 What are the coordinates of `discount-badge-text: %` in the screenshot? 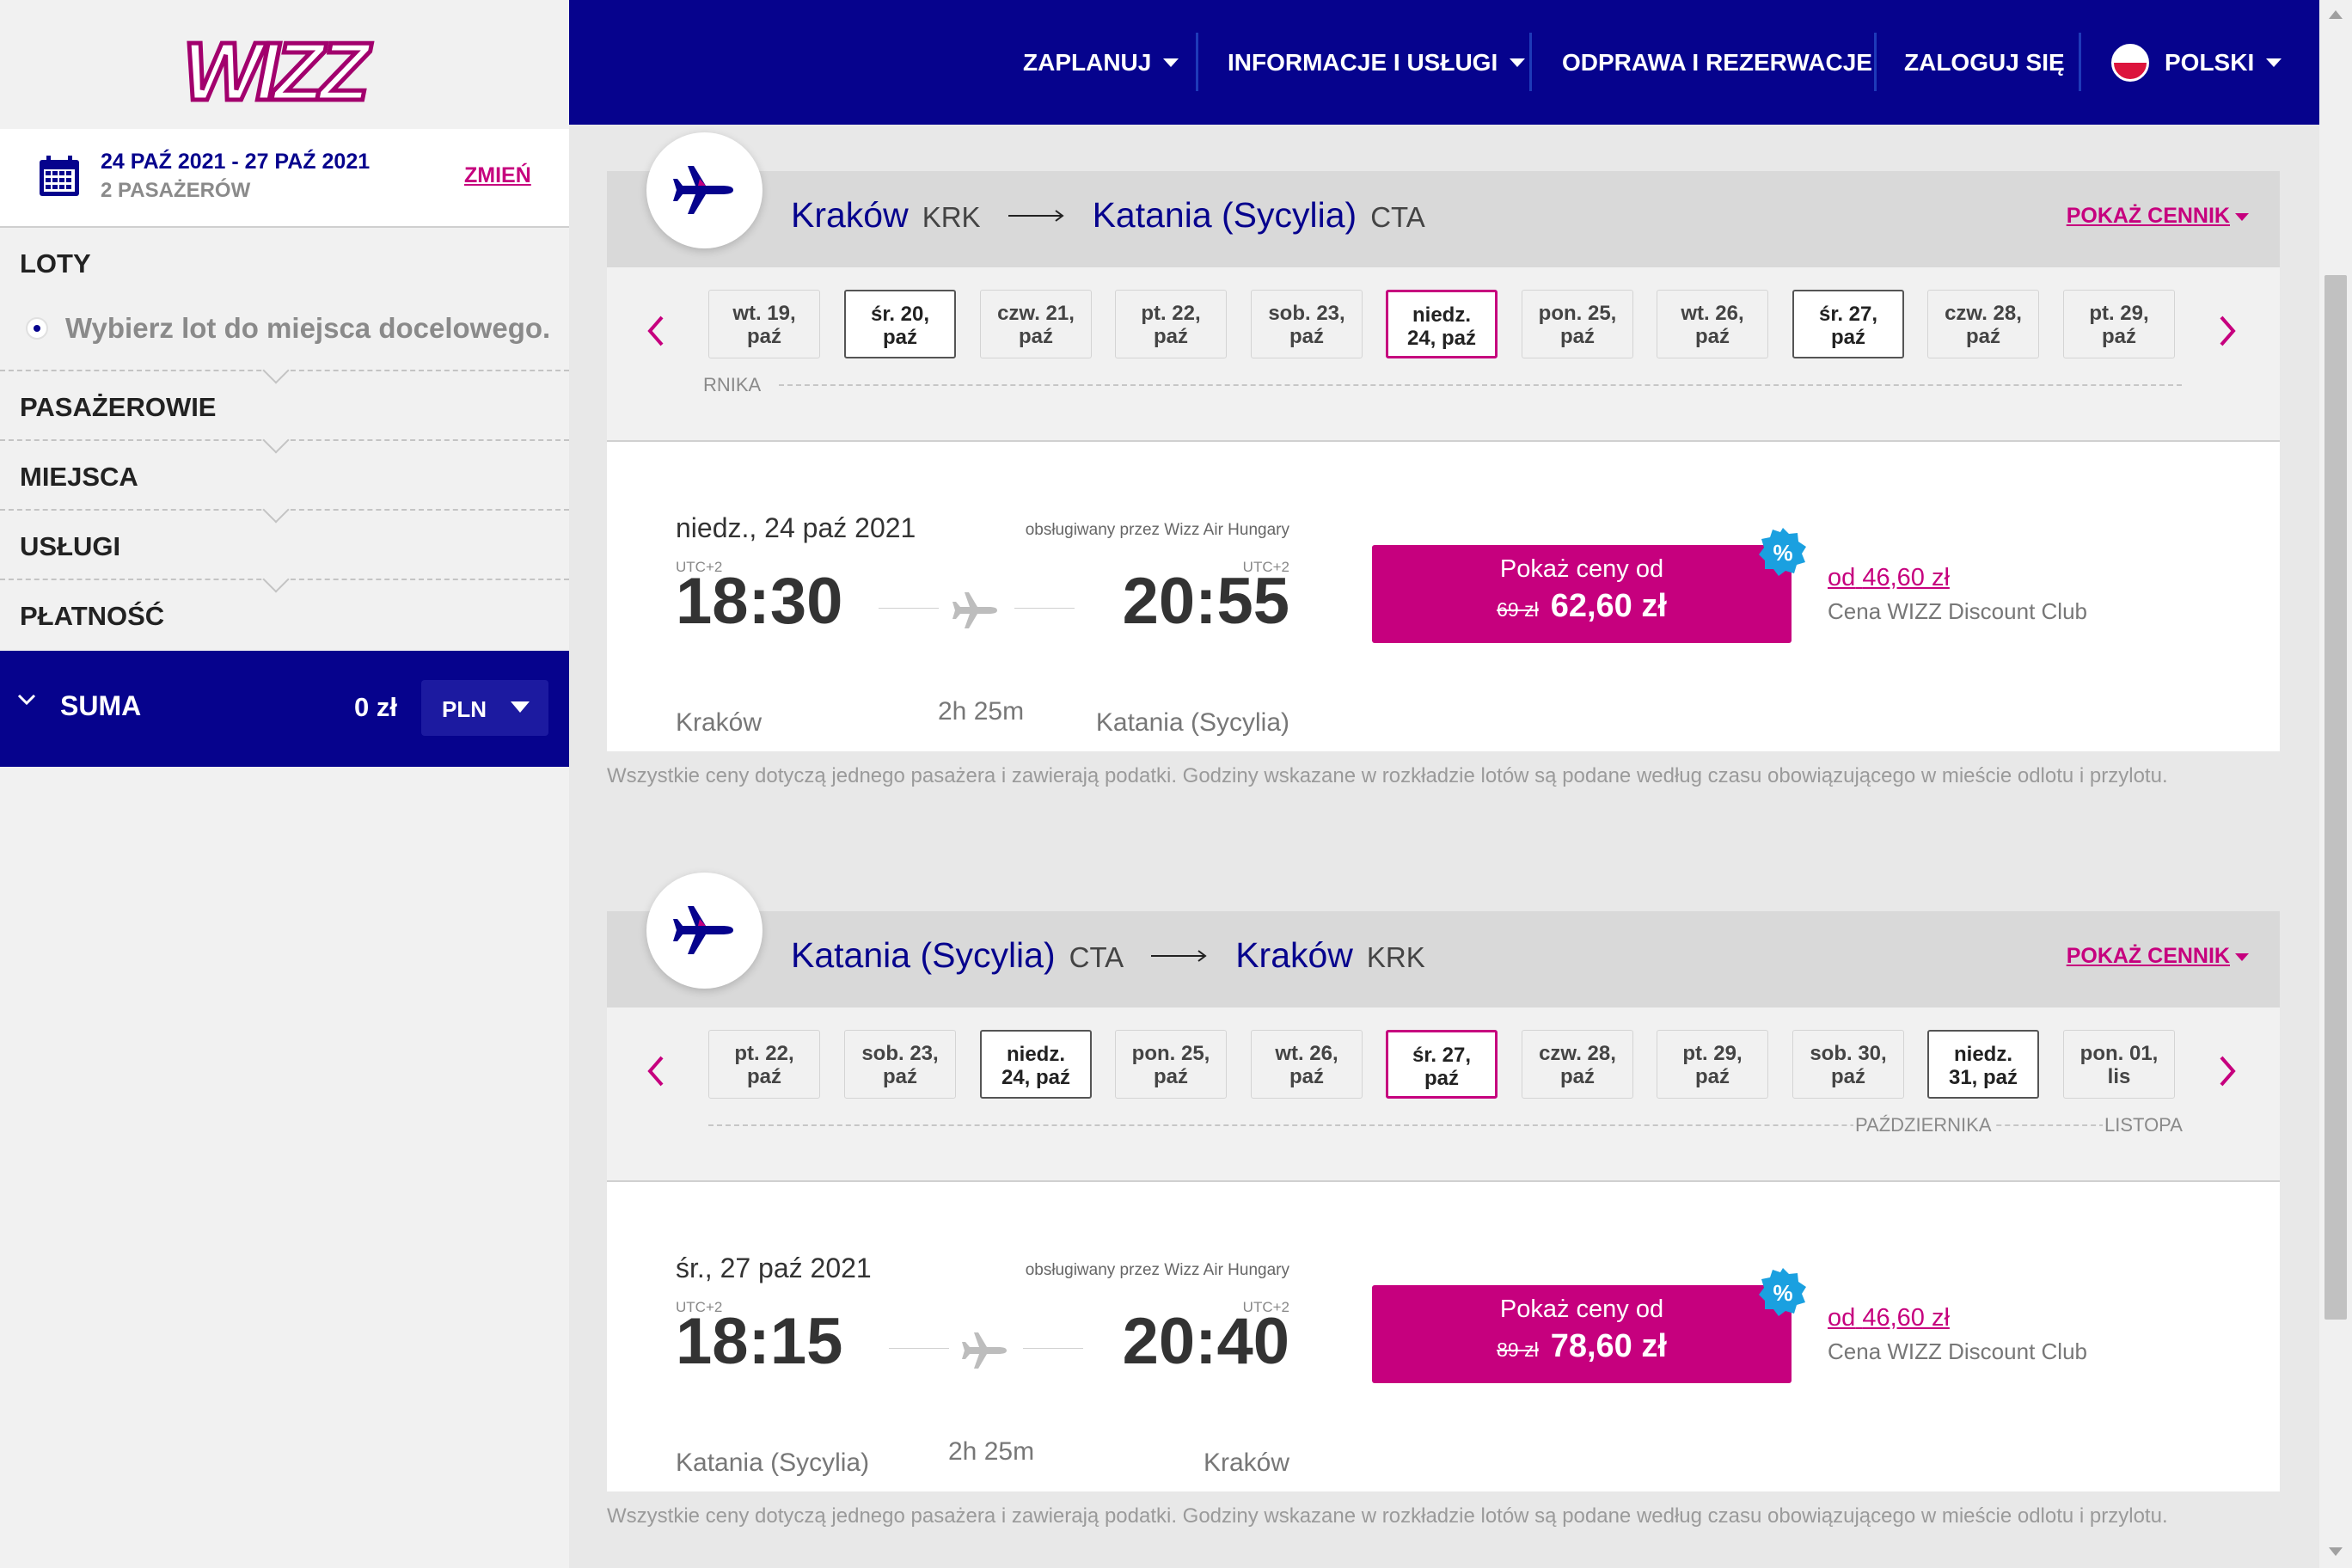 It's located at (1782, 553).